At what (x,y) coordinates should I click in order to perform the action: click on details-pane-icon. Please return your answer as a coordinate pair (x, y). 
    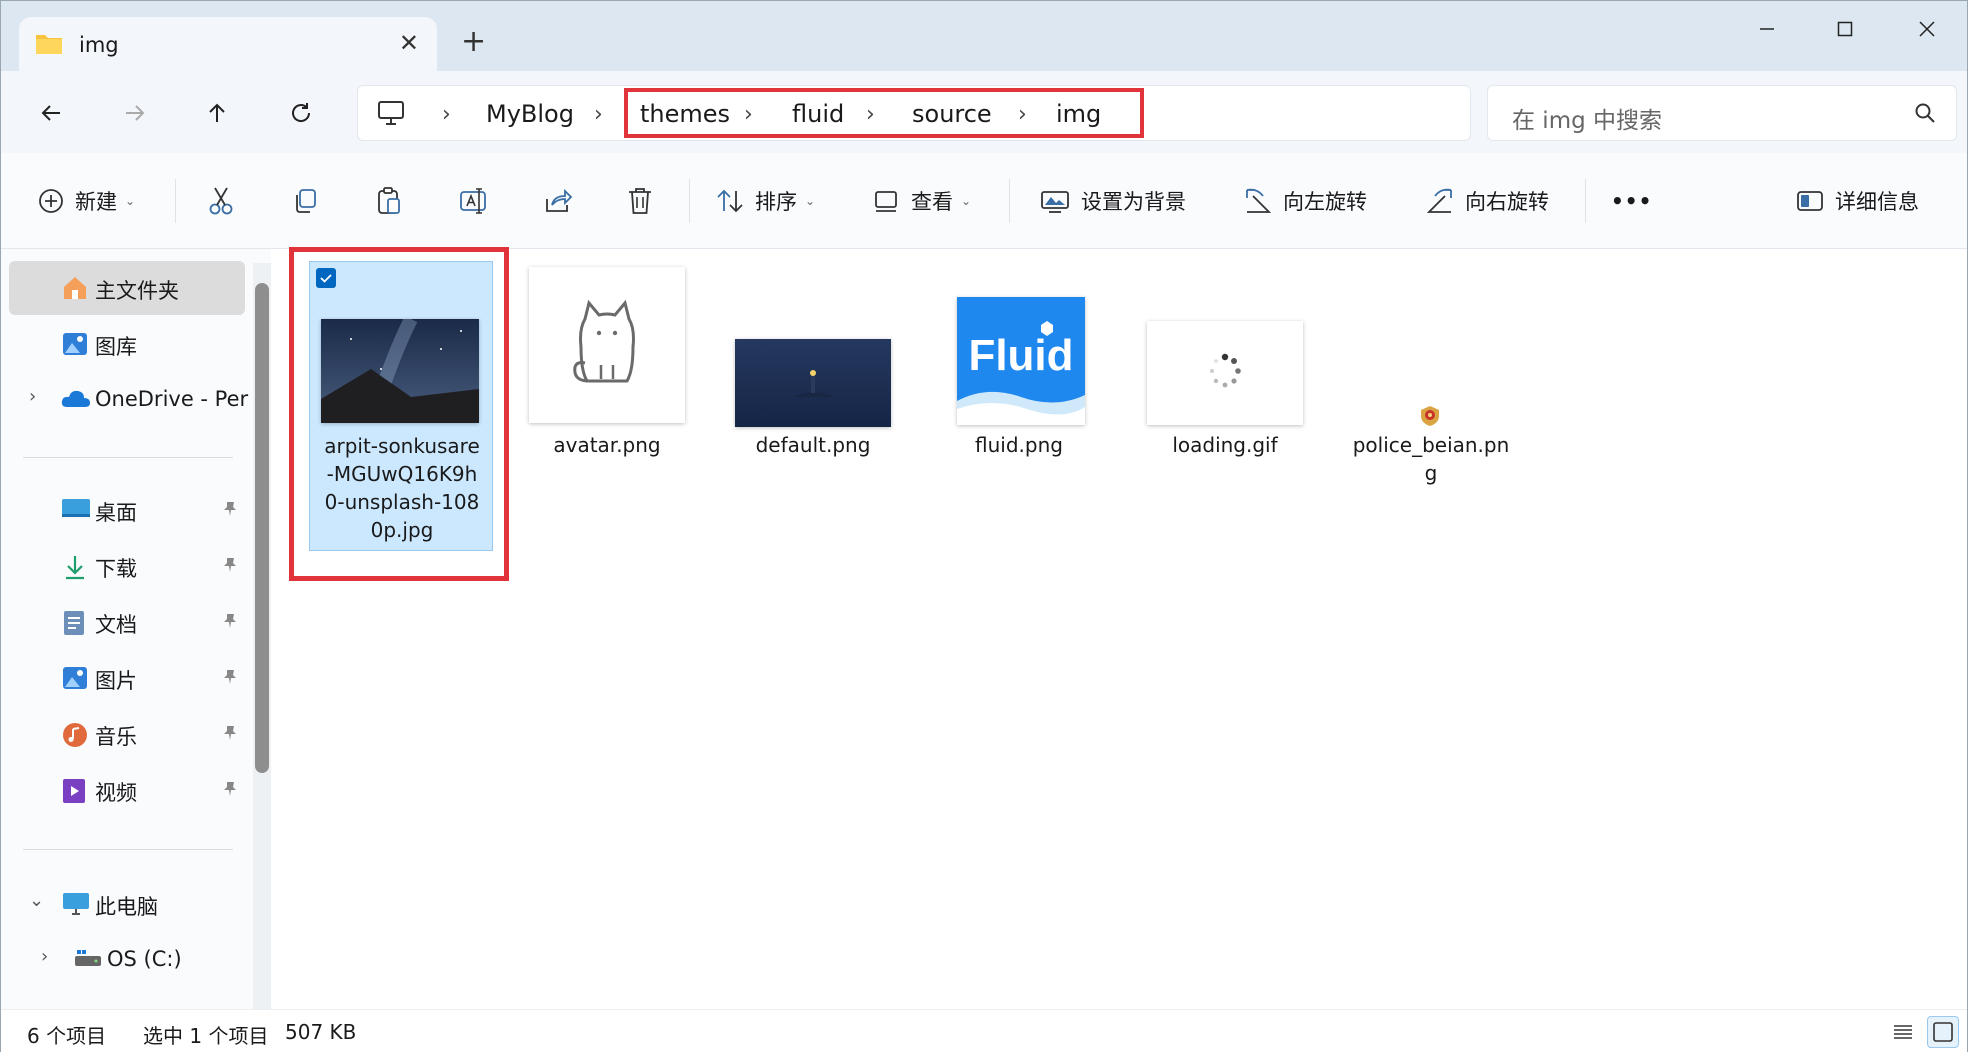
    Looking at the image, I should click on (1810, 201).